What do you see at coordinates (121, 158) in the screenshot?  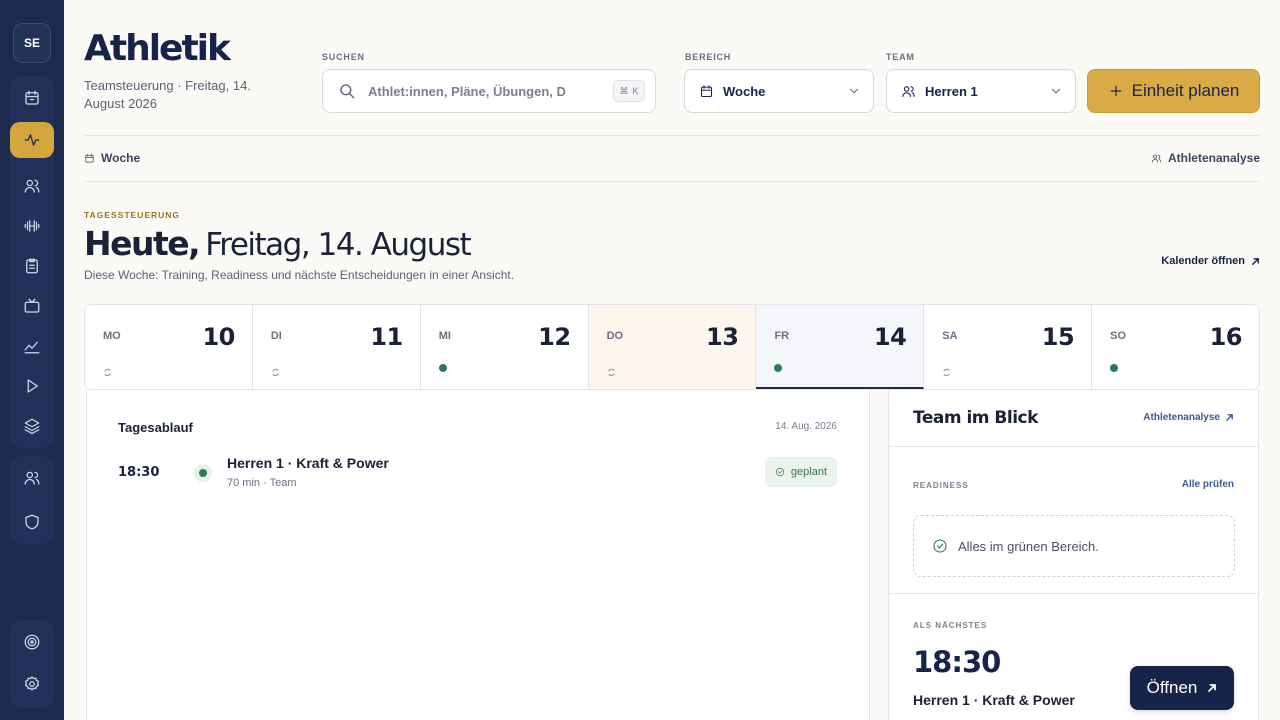 I see `breadcrumb-week-label: Woche` at bounding box center [121, 158].